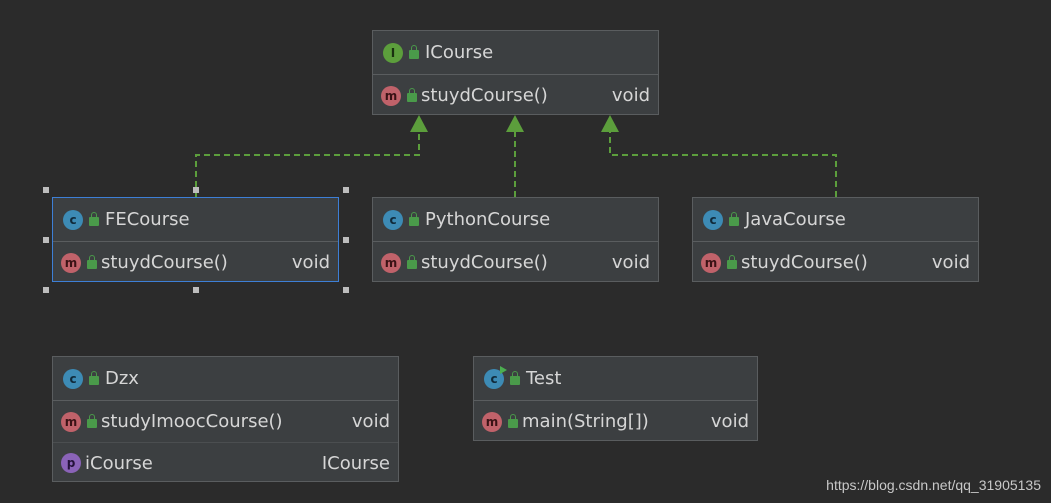 This screenshot has height=503, width=1051. Describe the element at coordinates (122, 378) in the screenshot. I see `node-title: Dzx` at that location.